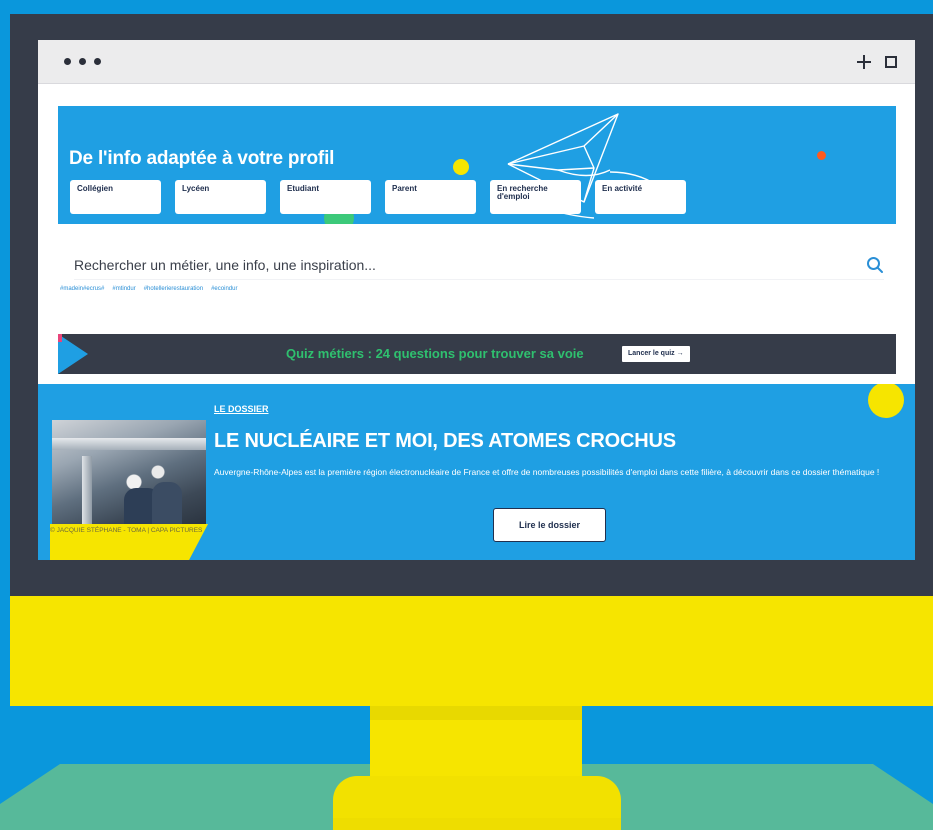 The height and width of the screenshot is (830, 933). I want to click on dossier-title: LE NUCLÉAIRE ET MOI, DES ATOMES CROCHUS, so click(445, 441).